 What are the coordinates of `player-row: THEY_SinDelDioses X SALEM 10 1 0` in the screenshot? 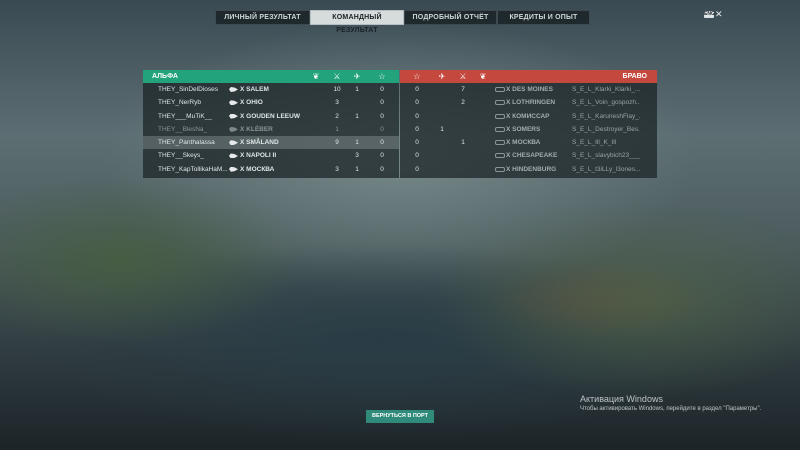 It's located at (271, 89).